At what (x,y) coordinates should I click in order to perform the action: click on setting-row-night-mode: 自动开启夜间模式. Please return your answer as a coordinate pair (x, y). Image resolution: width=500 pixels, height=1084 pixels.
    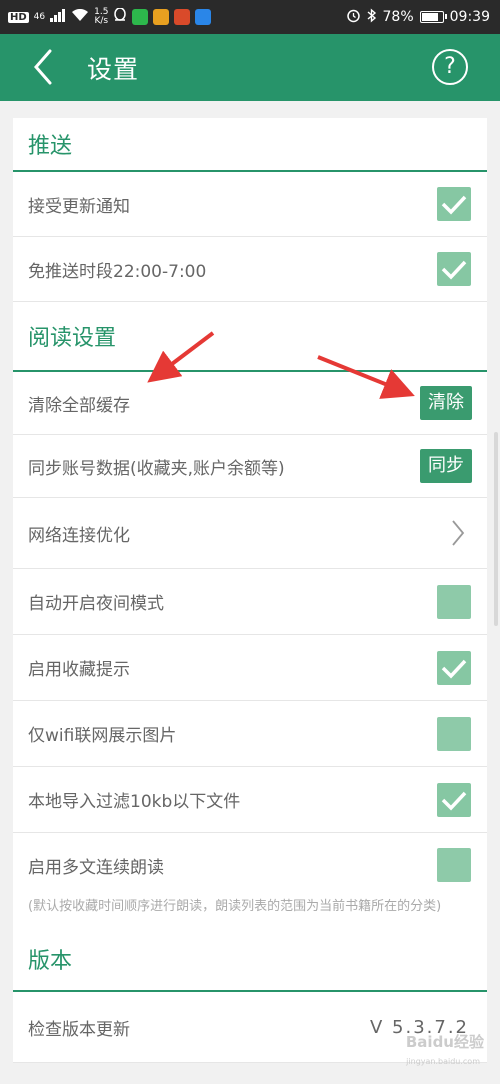
    Looking at the image, I should click on (250, 602).